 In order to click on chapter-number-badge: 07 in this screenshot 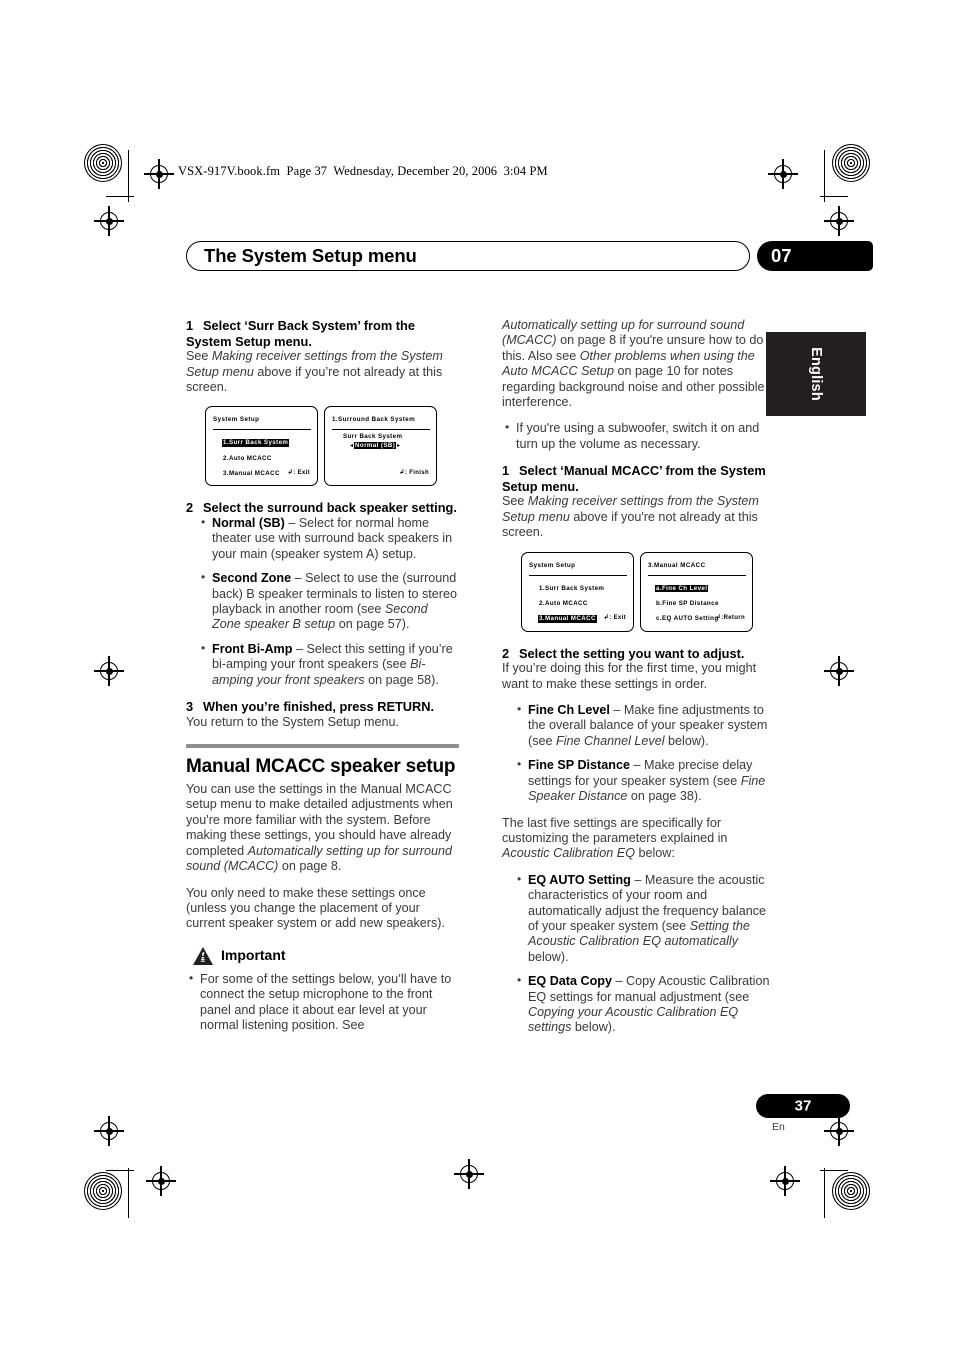, I will do `click(815, 256)`.